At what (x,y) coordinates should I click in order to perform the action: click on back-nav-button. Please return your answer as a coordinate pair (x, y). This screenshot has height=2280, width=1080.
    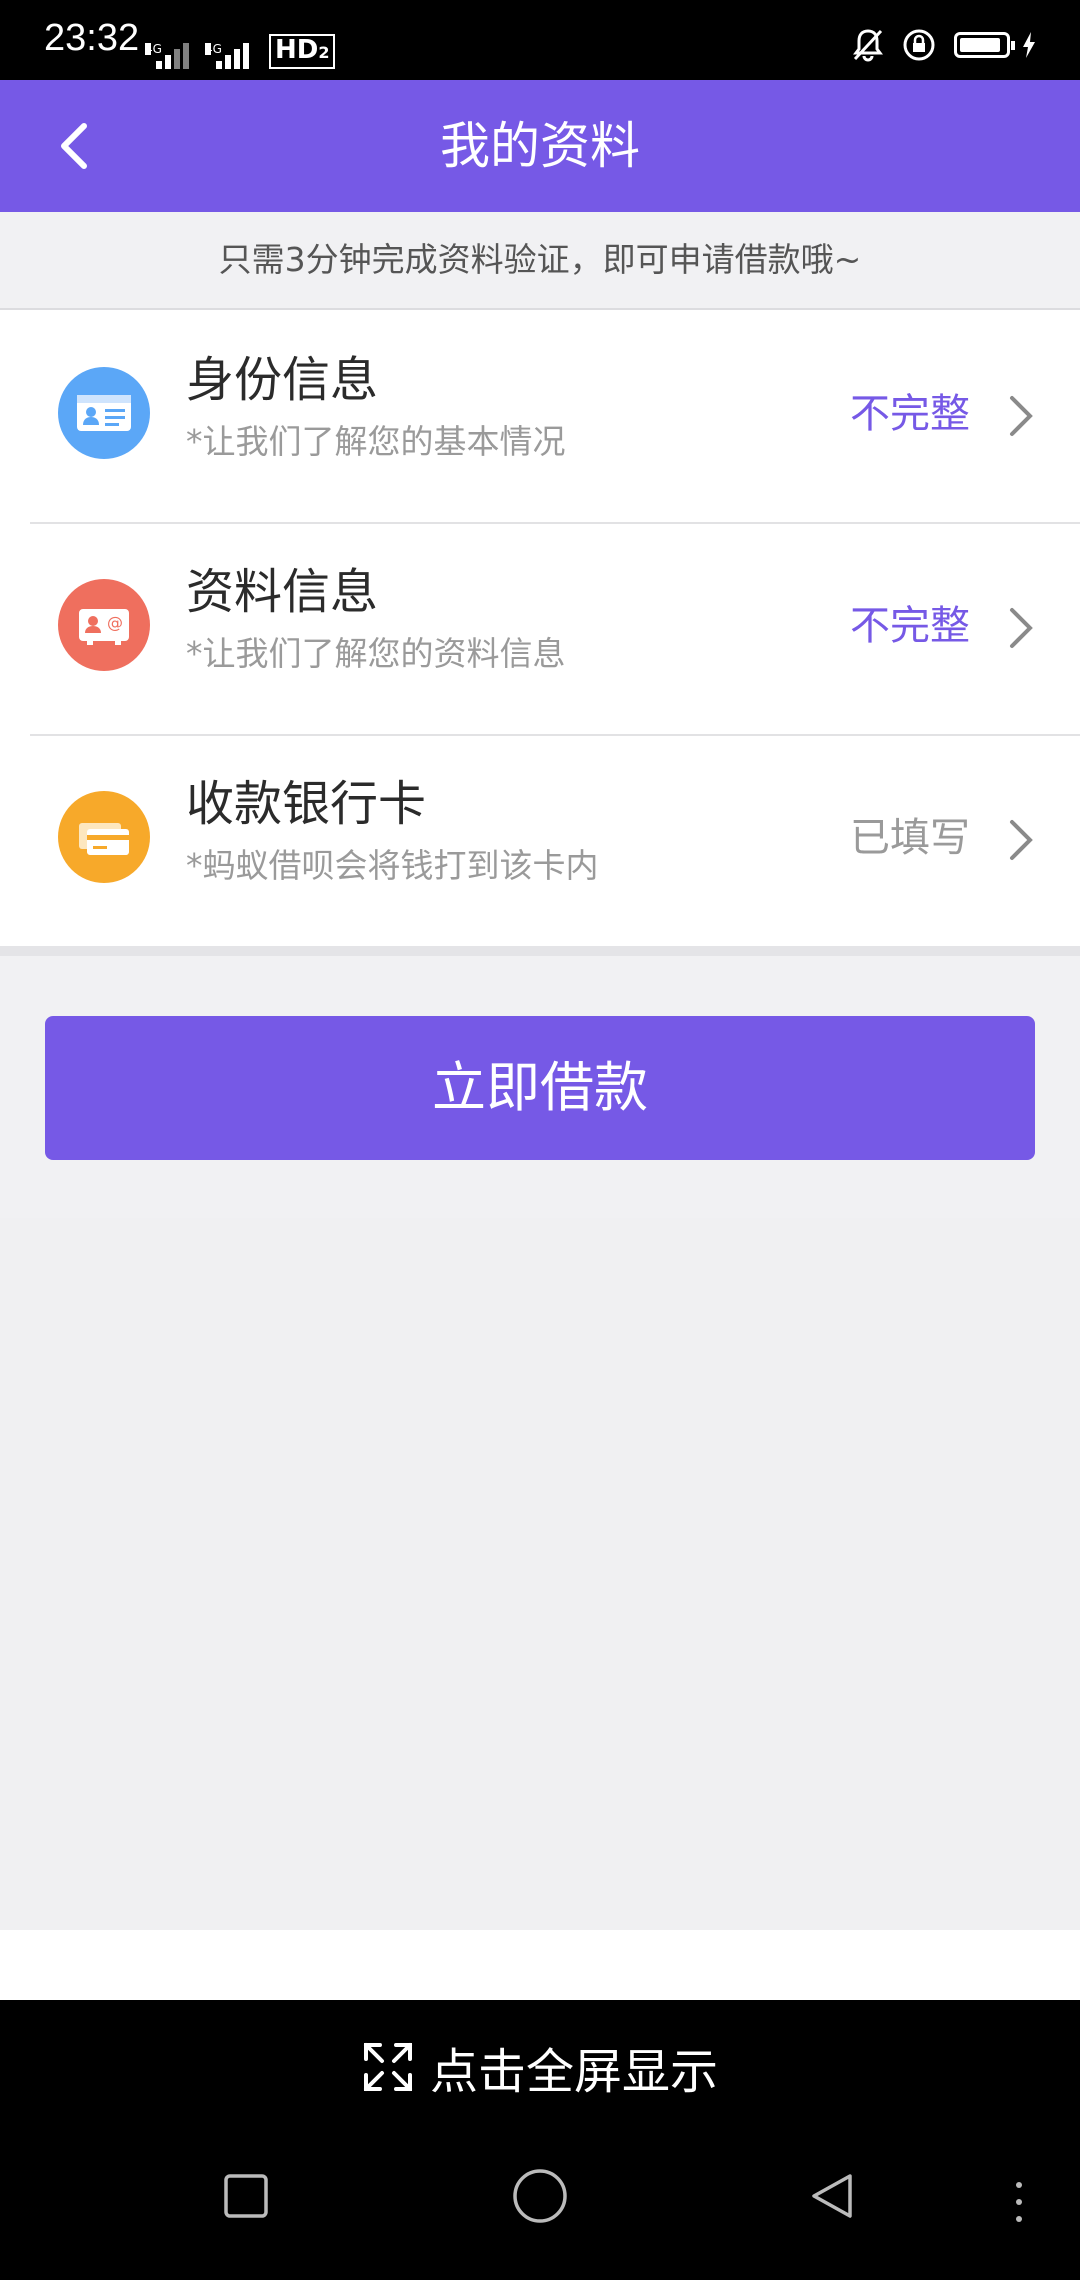
    Looking at the image, I should click on (832, 2196).